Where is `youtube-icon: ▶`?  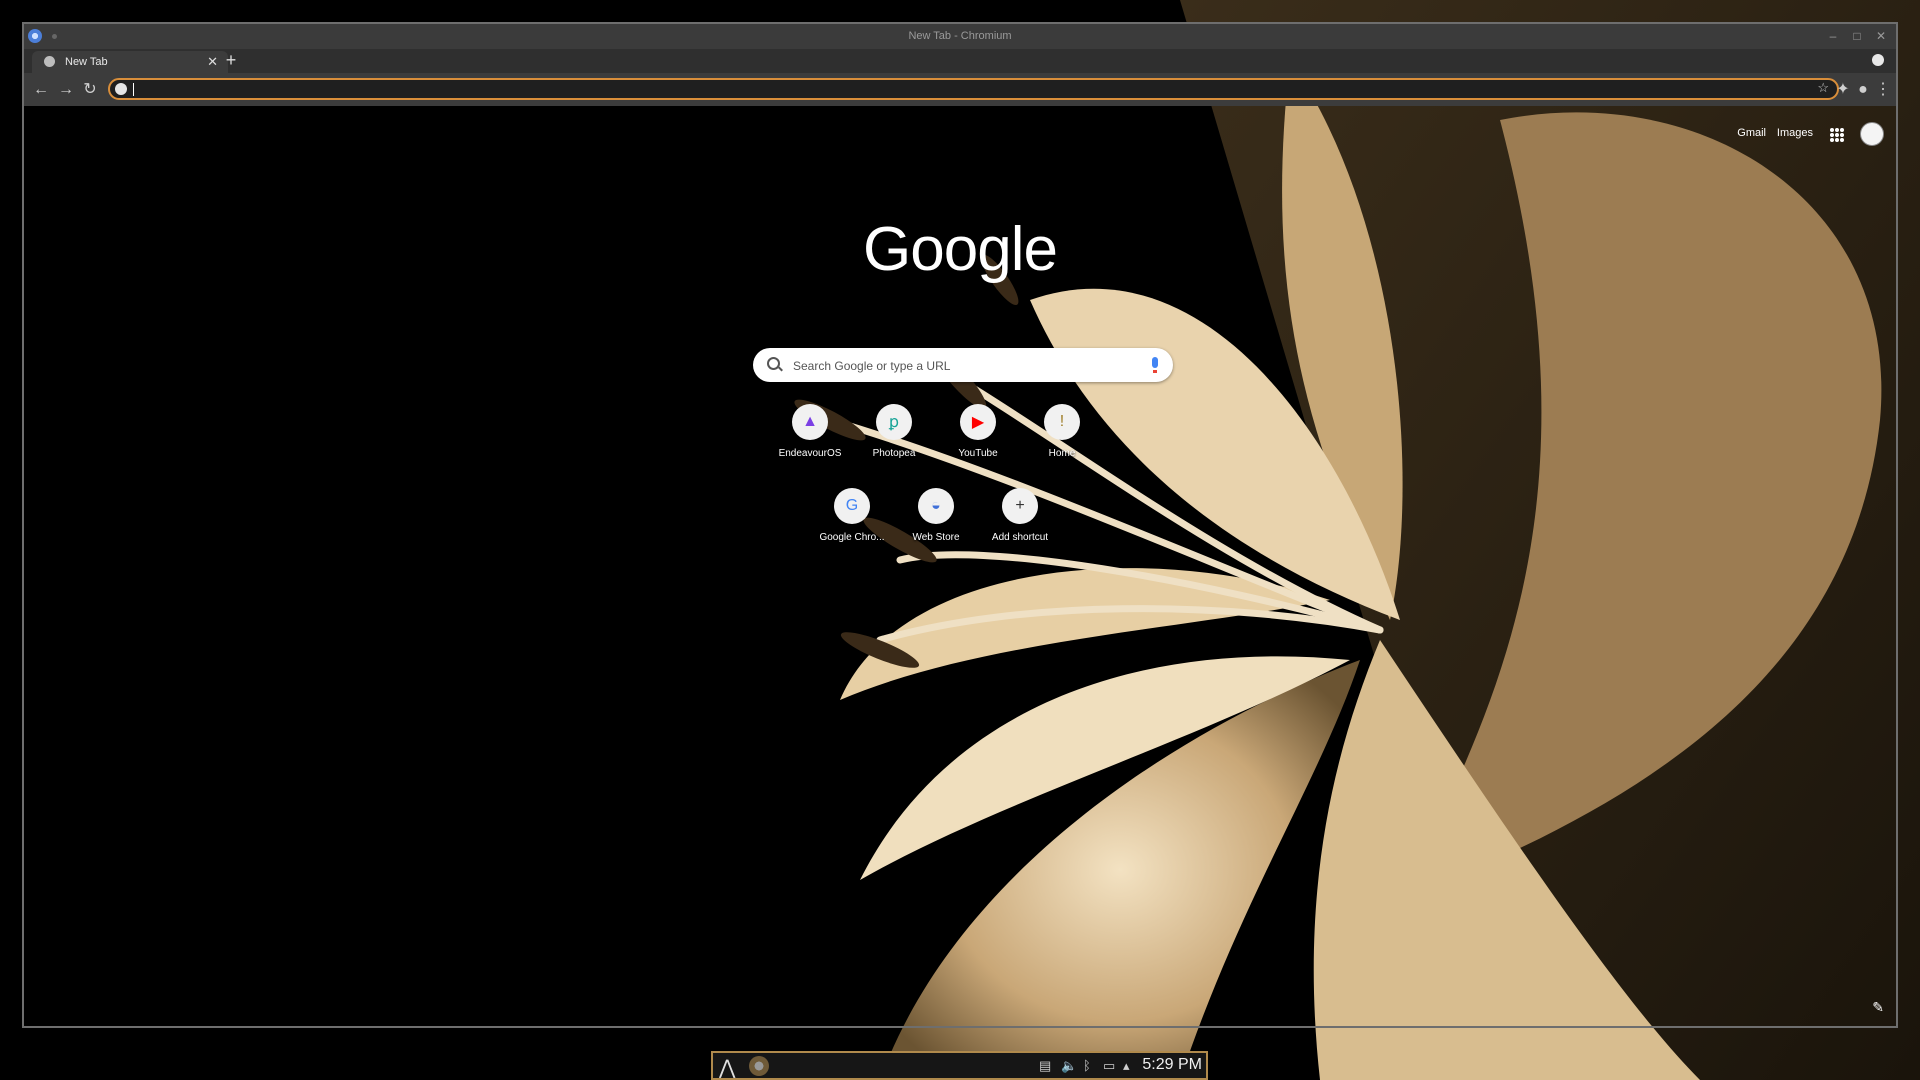
youtube-icon: ▶ is located at coordinates (978, 422).